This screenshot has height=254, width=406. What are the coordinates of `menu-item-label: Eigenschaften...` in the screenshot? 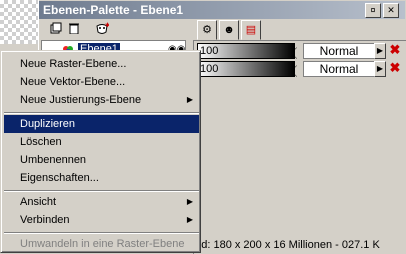 It's located at (59, 178).